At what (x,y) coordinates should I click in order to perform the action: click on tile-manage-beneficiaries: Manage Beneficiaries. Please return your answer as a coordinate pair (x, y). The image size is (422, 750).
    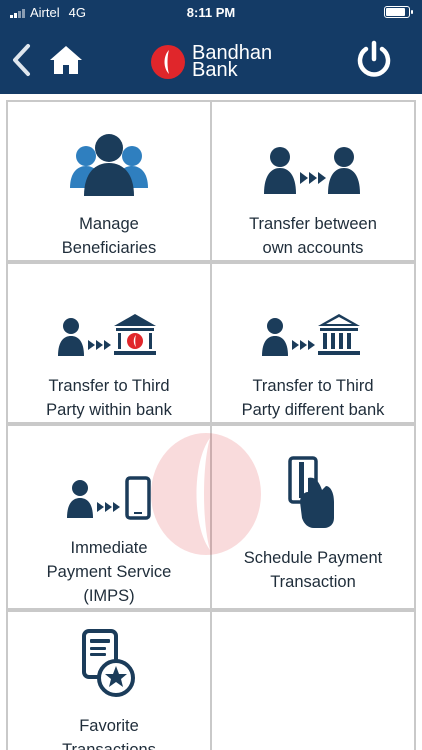
    Looking at the image, I should click on (109, 181).